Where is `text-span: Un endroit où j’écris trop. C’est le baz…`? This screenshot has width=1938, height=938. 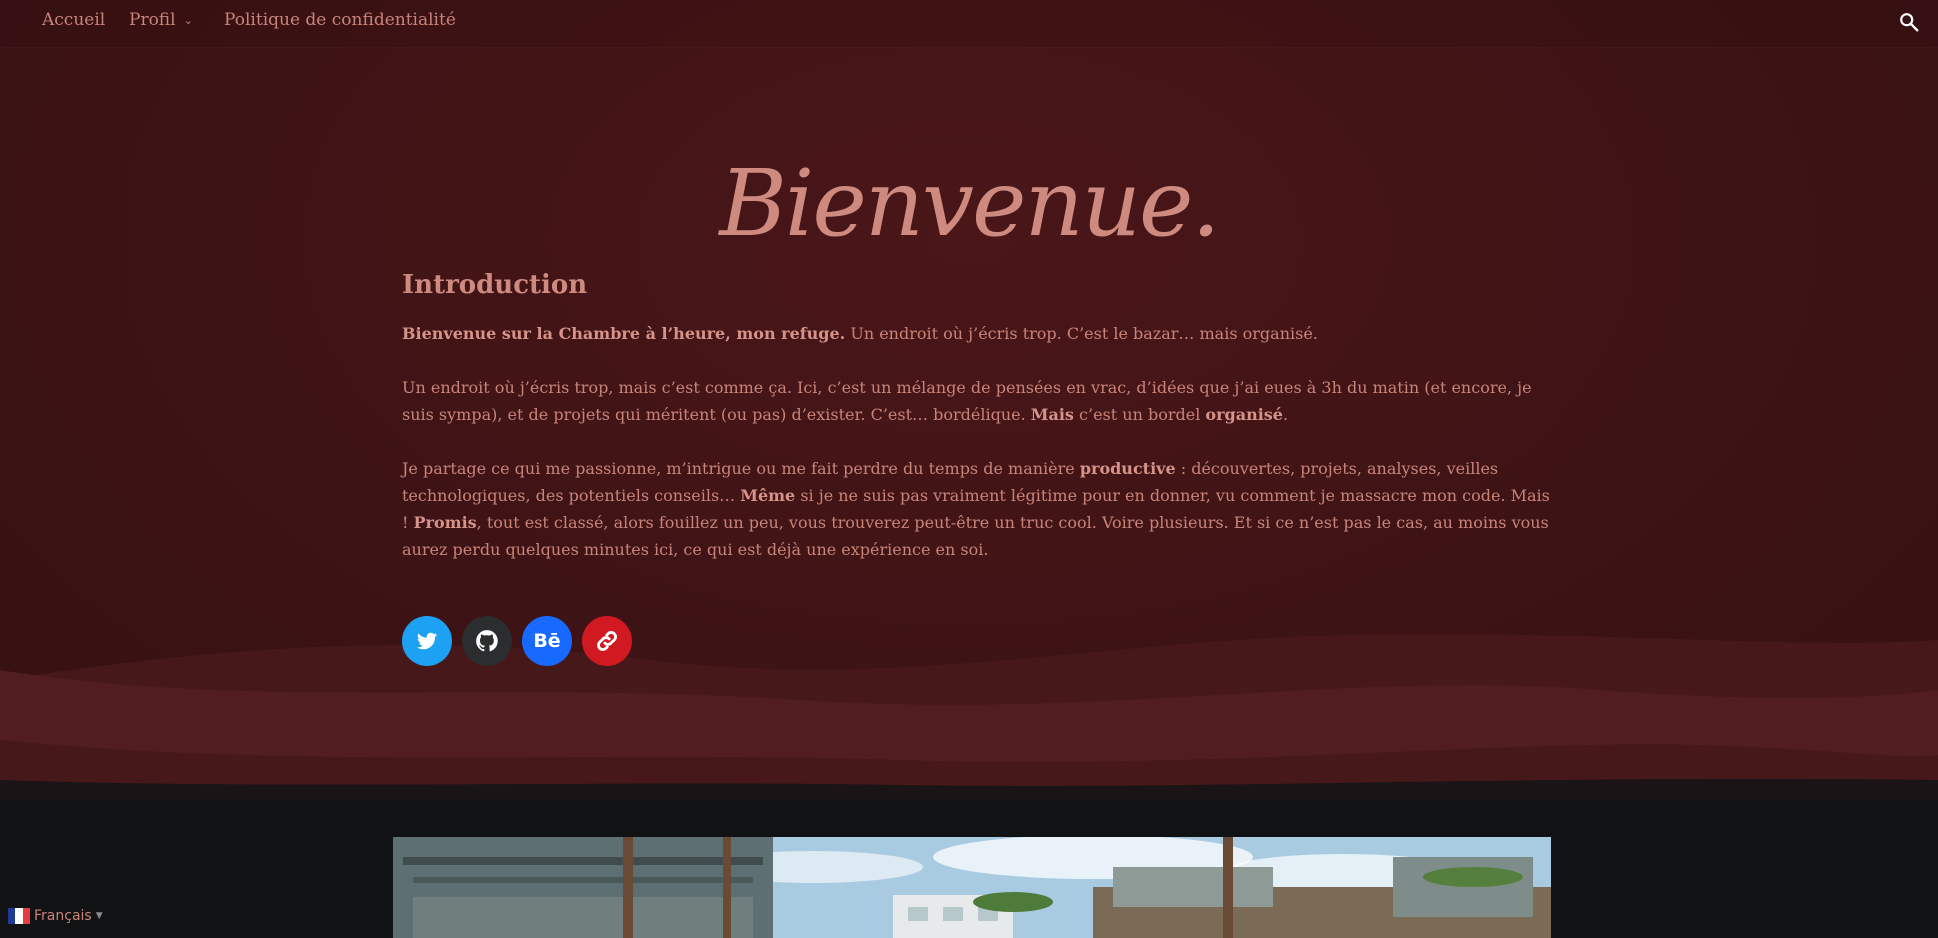 text-span: Un endroit où j’écris trop. C’est le baz… is located at coordinates (1081, 333).